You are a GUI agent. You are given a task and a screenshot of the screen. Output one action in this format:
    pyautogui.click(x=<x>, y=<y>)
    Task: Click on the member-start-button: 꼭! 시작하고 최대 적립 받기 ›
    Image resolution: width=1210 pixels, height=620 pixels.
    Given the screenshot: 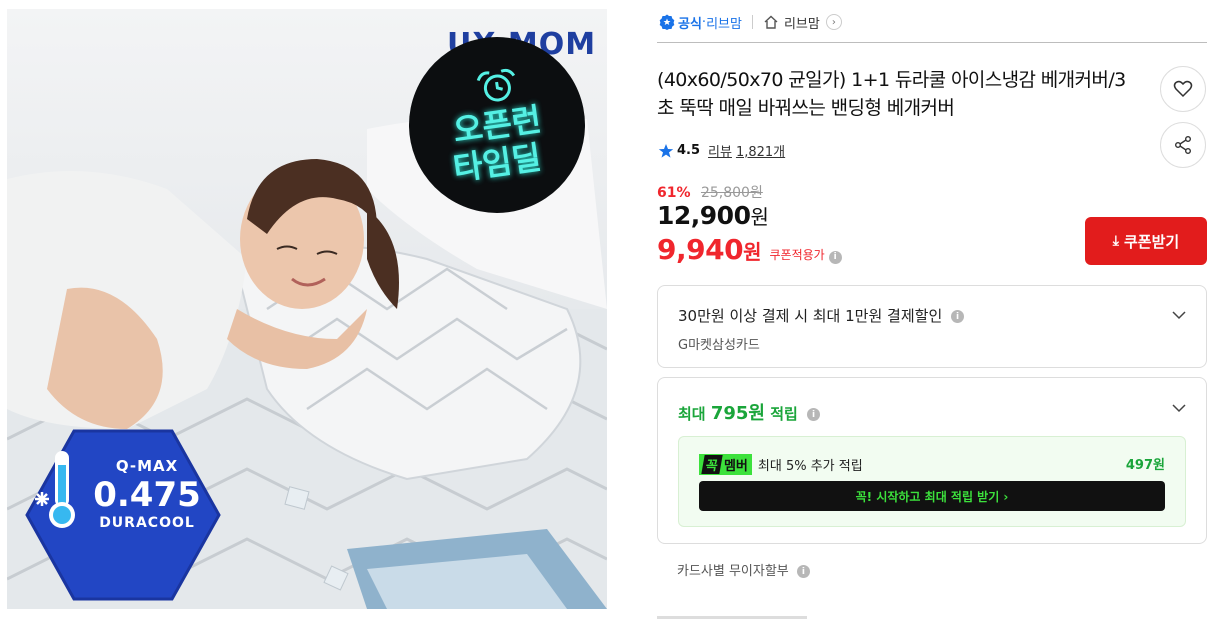 What is the action you would take?
    pyautogui.click(x=932, y=496)
    